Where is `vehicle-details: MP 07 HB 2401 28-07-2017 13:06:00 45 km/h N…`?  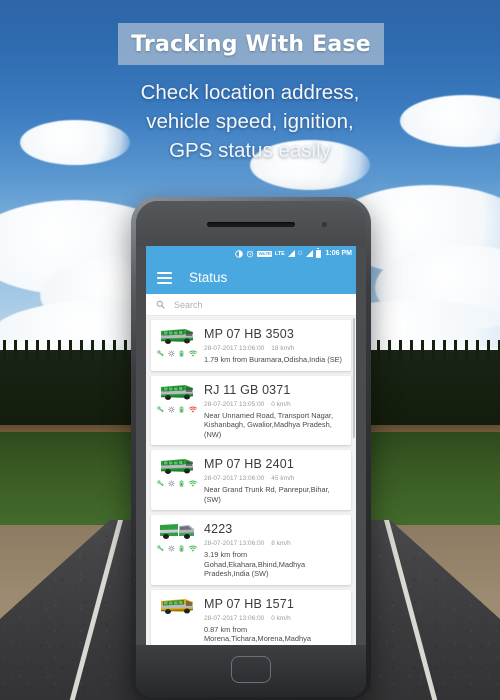
vehicle-details: MP 07 HB 2401 28-07-2017 13:06:00 45 km/h N… is located at coordinates (274, 480).